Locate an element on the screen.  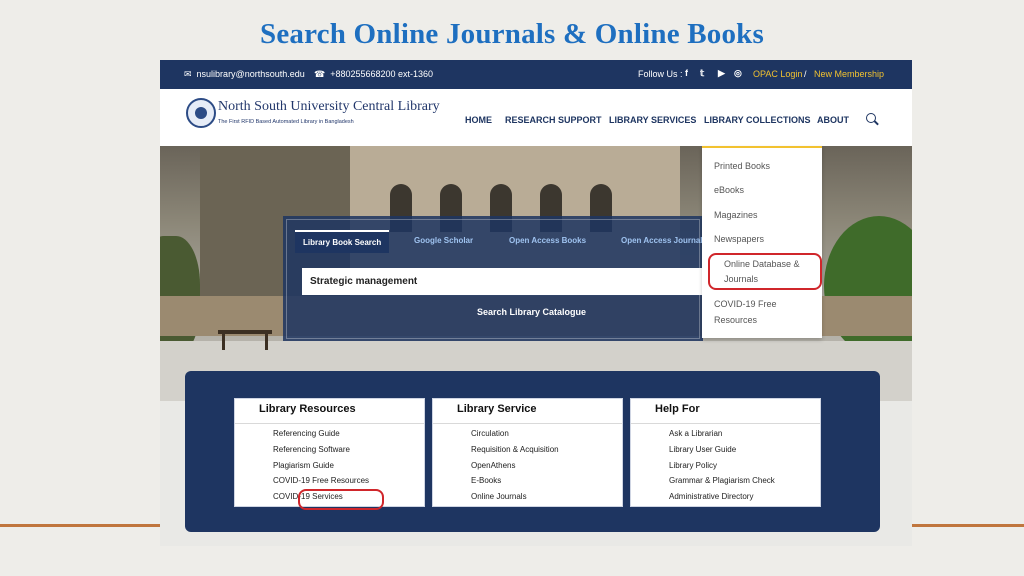
tab-google-scholar: Google Scholar is located at coordinates (443, 240).